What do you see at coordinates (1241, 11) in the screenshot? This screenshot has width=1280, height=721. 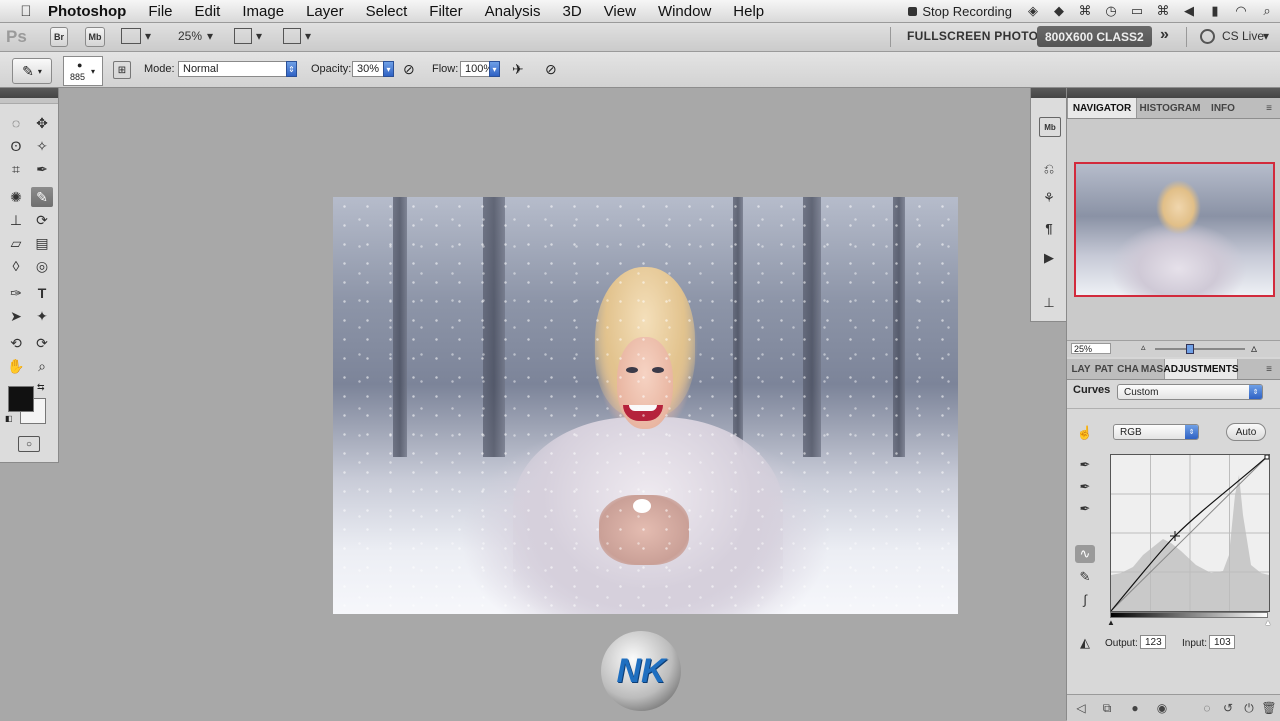 I see `wifi-icon: ◠` at bounding box center [1241, 11].